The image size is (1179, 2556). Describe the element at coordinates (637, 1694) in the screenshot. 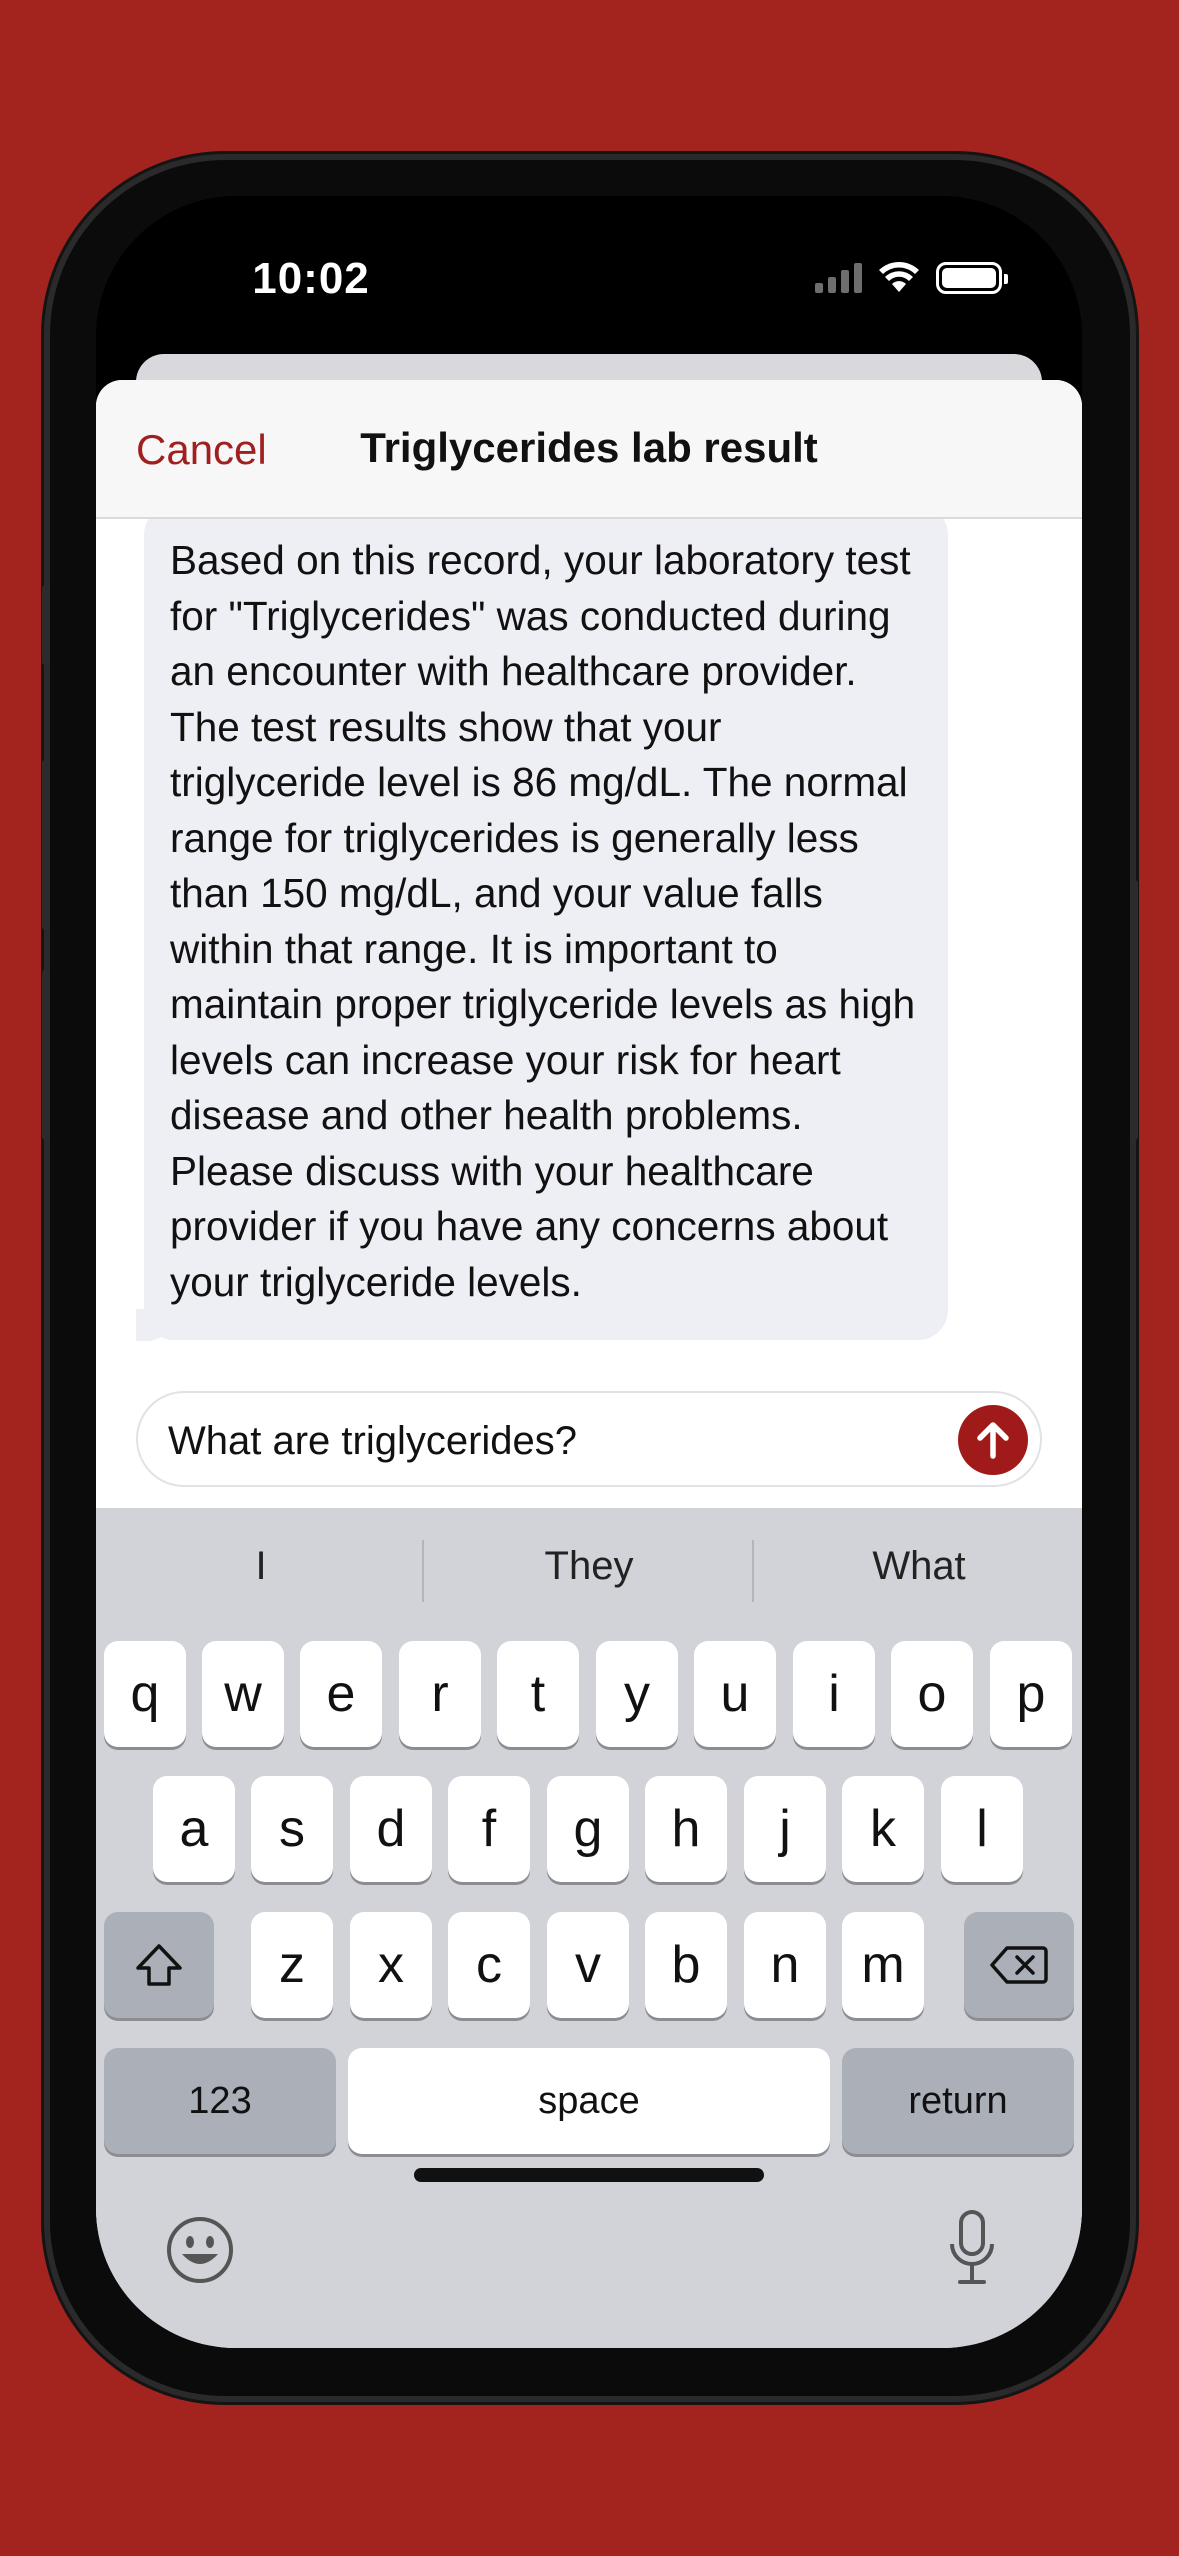

I see `key-y: y` at that location.